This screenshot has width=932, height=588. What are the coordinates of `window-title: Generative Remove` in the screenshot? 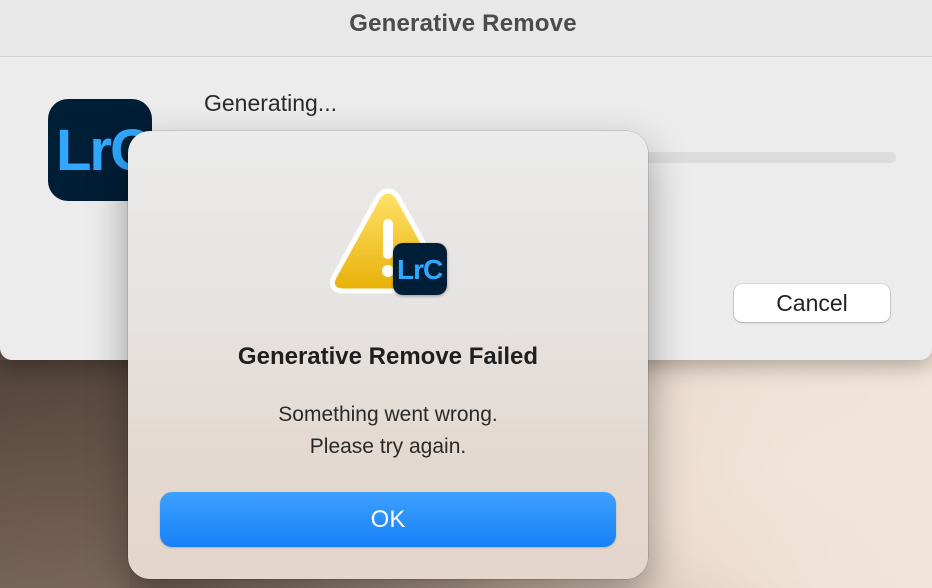 It's located at (463, 23).